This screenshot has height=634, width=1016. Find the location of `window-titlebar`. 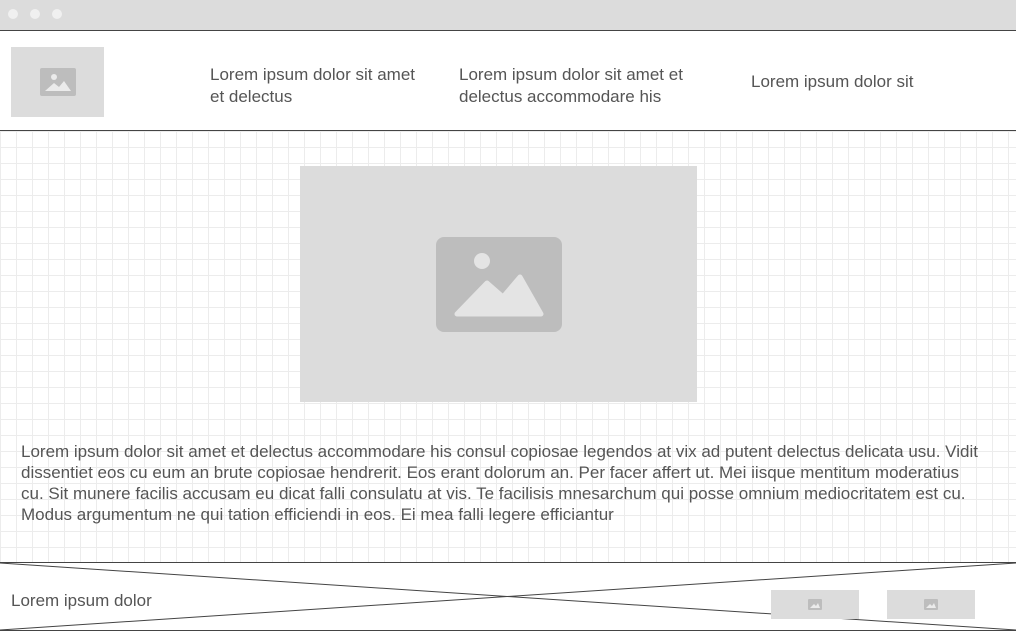

window-titlebar is located at coordinates (508, 15).